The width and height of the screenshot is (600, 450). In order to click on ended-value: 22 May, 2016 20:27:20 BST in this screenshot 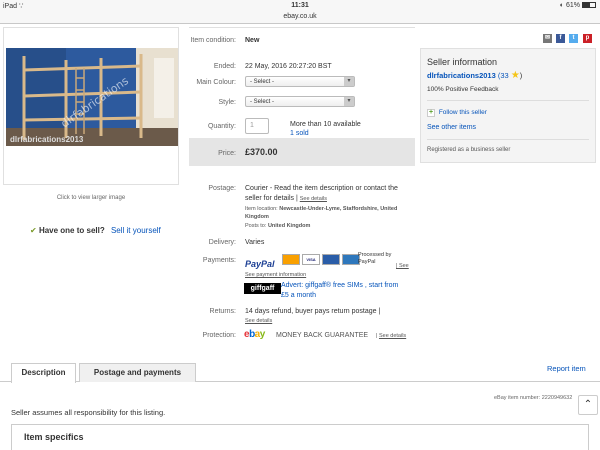, I will do `click(288, 66)`.